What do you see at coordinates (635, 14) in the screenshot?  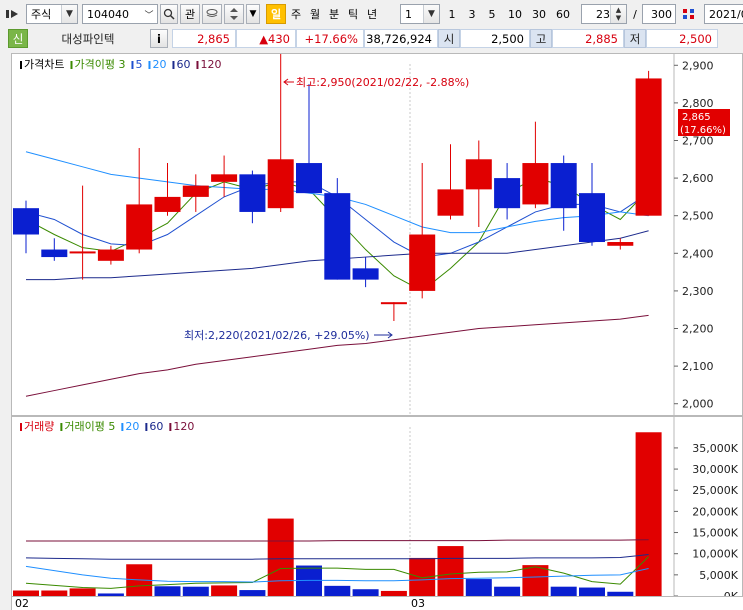 I see `slash-label: /` at bounding box center [635, 14].